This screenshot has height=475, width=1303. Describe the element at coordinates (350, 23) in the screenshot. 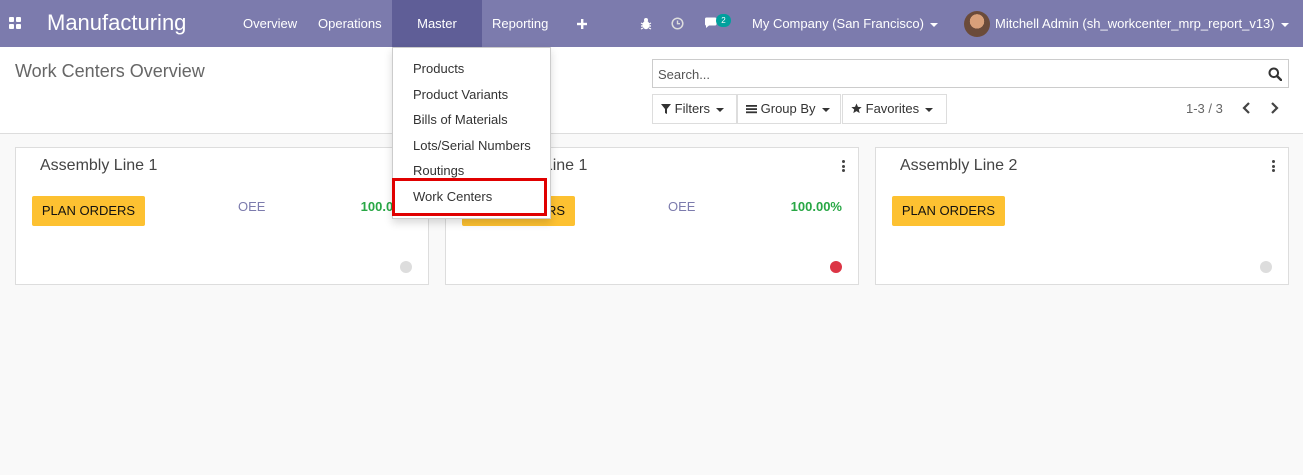

I see `menu-operations: Operations` at that location.